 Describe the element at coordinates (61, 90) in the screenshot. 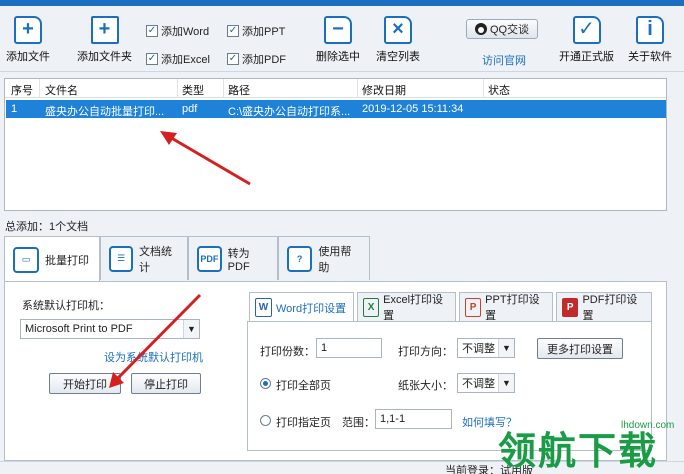

I see `col-name: 文件名` at that location.